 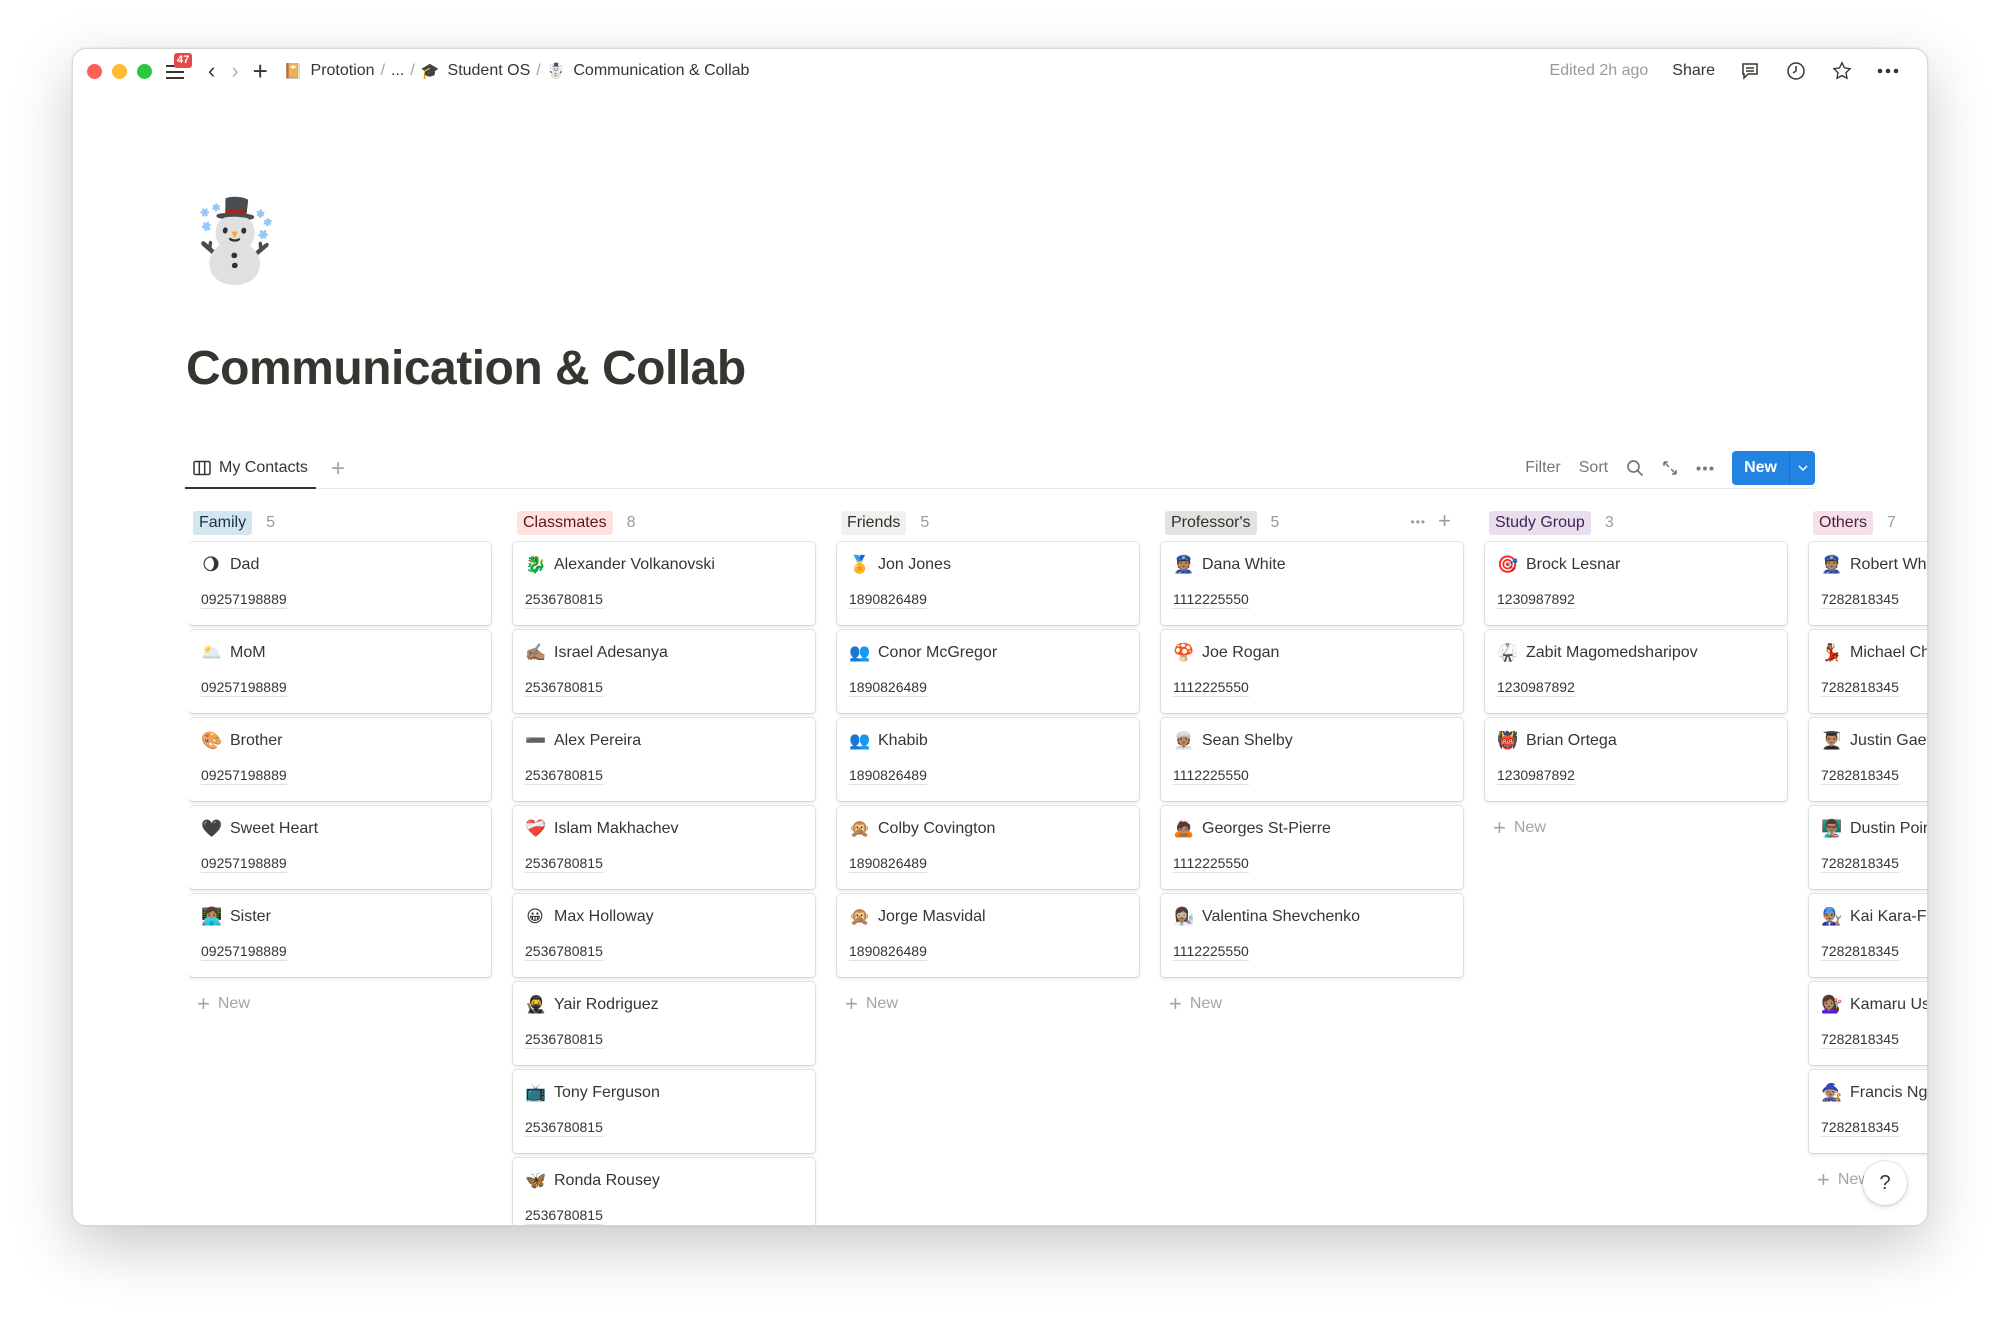 I want to click on breadcrumb-item-current: ☃️ Communication & Collab, so click(x=648, y=71).